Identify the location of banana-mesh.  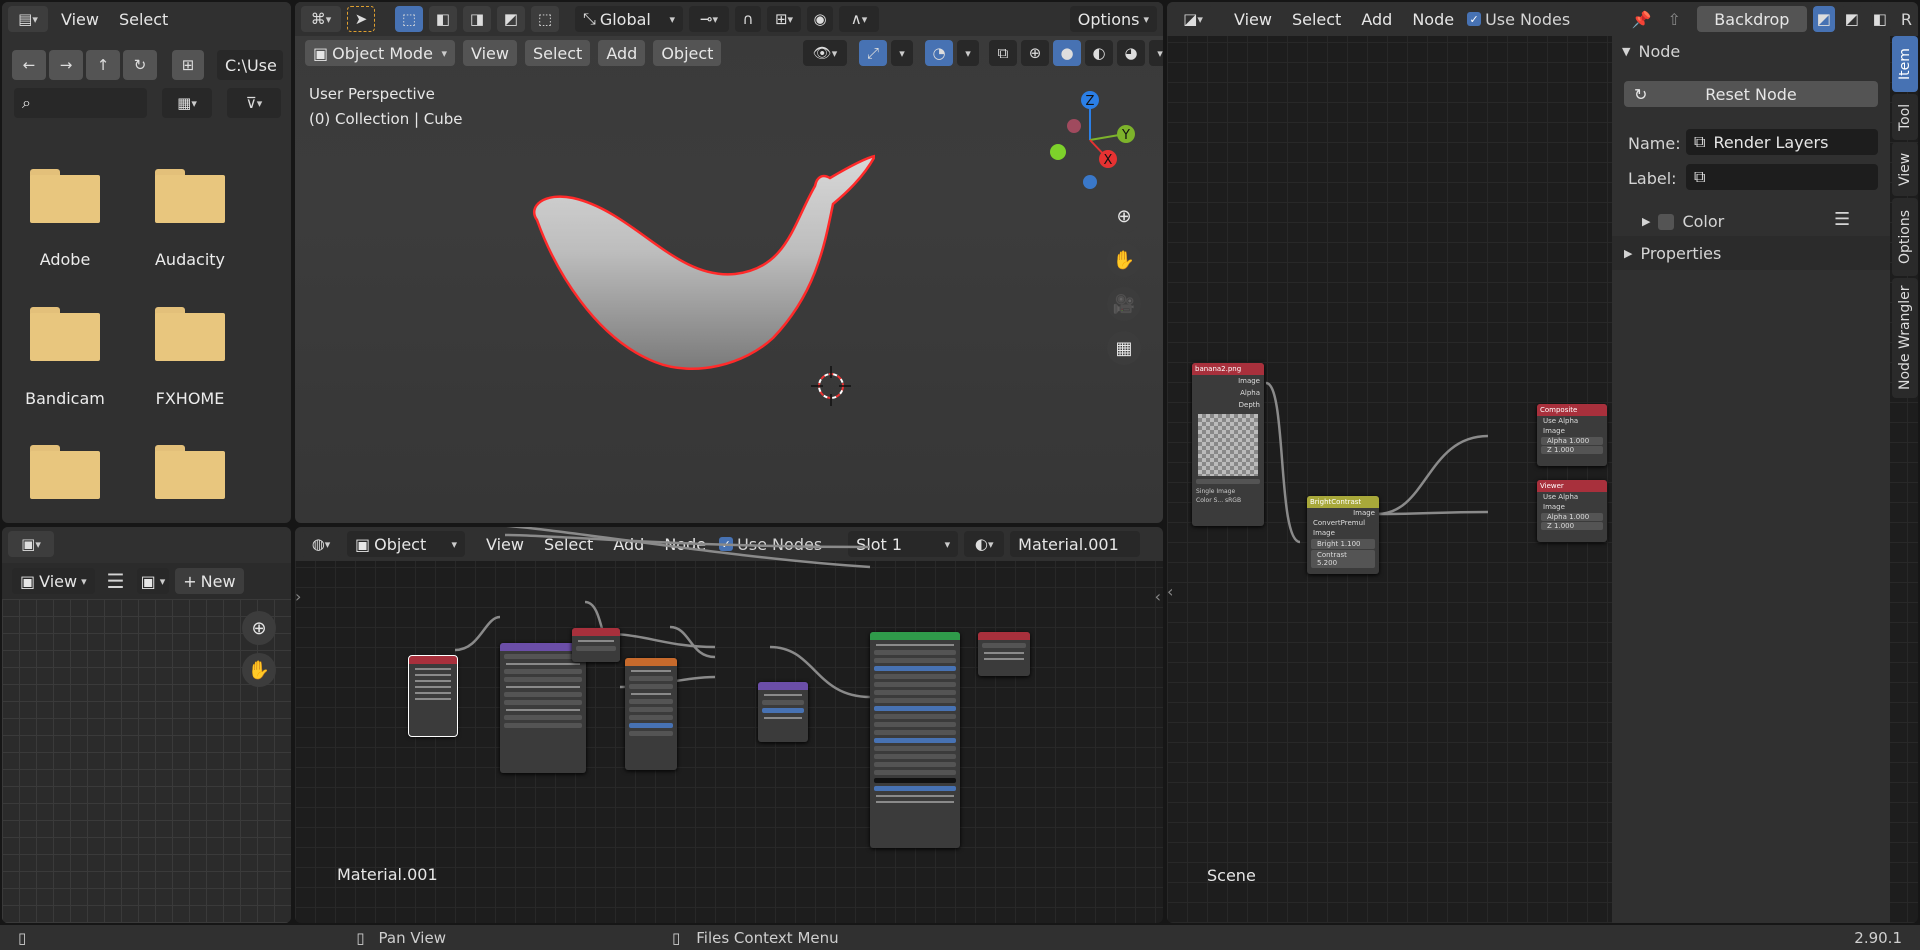
(700, 262).